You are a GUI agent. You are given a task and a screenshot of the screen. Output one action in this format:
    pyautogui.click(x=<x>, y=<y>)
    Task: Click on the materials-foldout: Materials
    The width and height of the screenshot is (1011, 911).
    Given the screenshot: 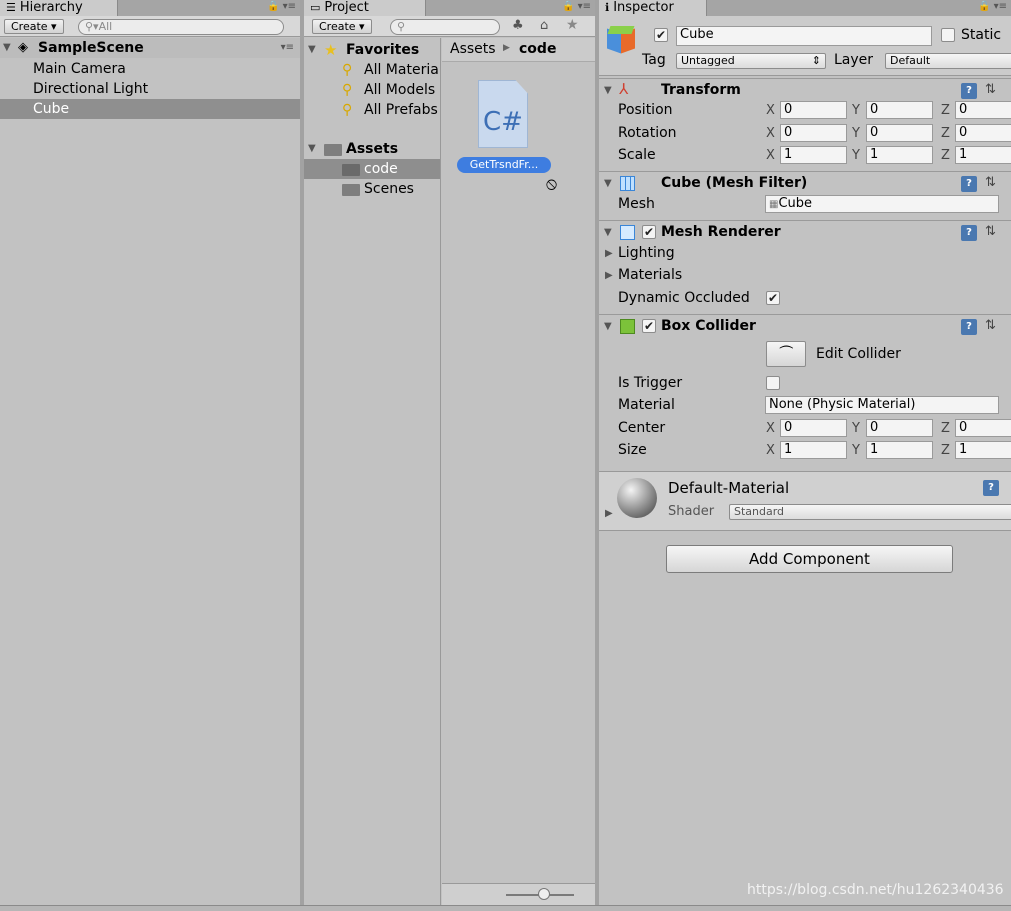 What is the action you would take?
    pyautogui.click(x=650, y=275)
    